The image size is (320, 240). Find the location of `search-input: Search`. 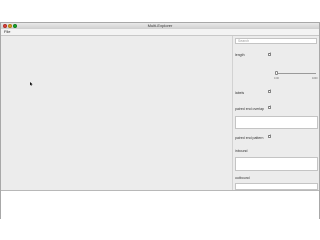

search-input: Search is located at coordinates (276, 41).